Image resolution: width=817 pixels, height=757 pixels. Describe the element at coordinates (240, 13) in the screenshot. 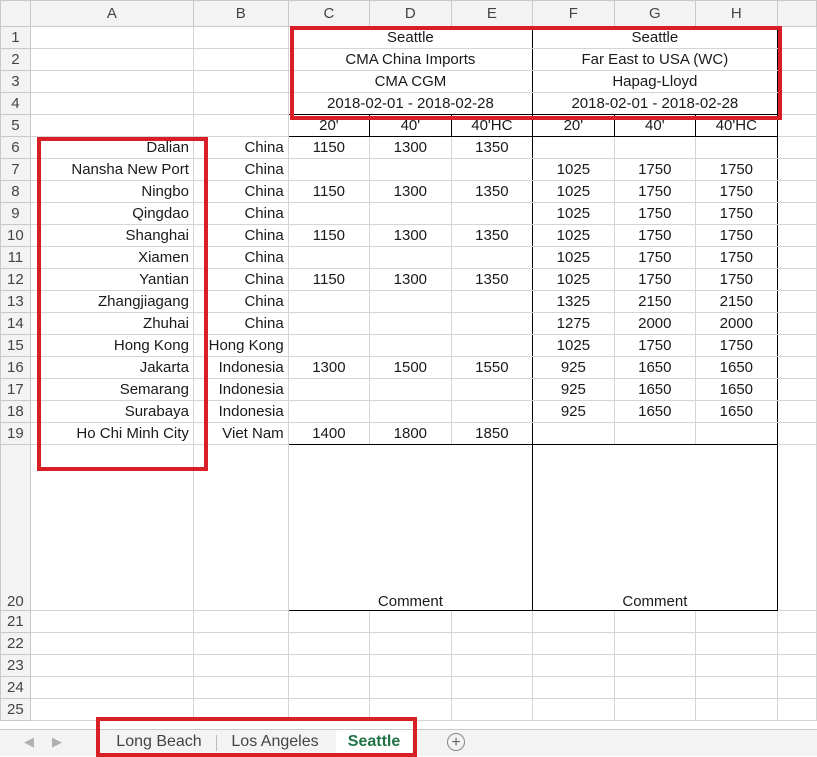

I see `column-header: B` at that location.